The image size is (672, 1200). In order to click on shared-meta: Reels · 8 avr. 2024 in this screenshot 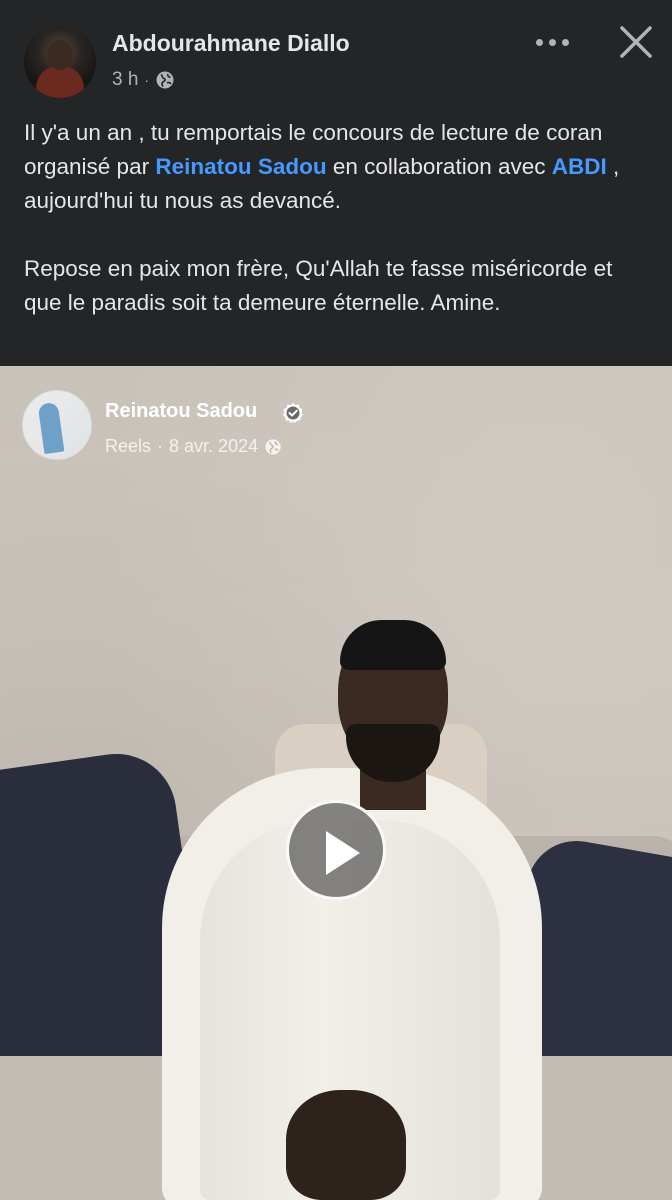, I will do `click(193, 446)`.